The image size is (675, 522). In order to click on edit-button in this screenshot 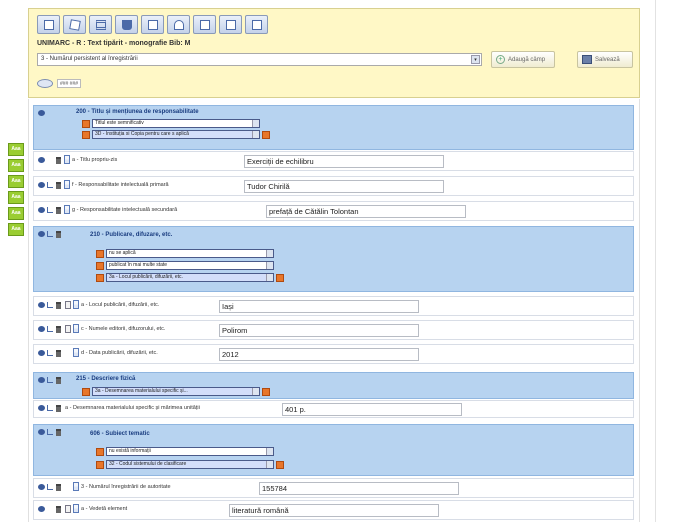, I will do `click(74, 24)`.